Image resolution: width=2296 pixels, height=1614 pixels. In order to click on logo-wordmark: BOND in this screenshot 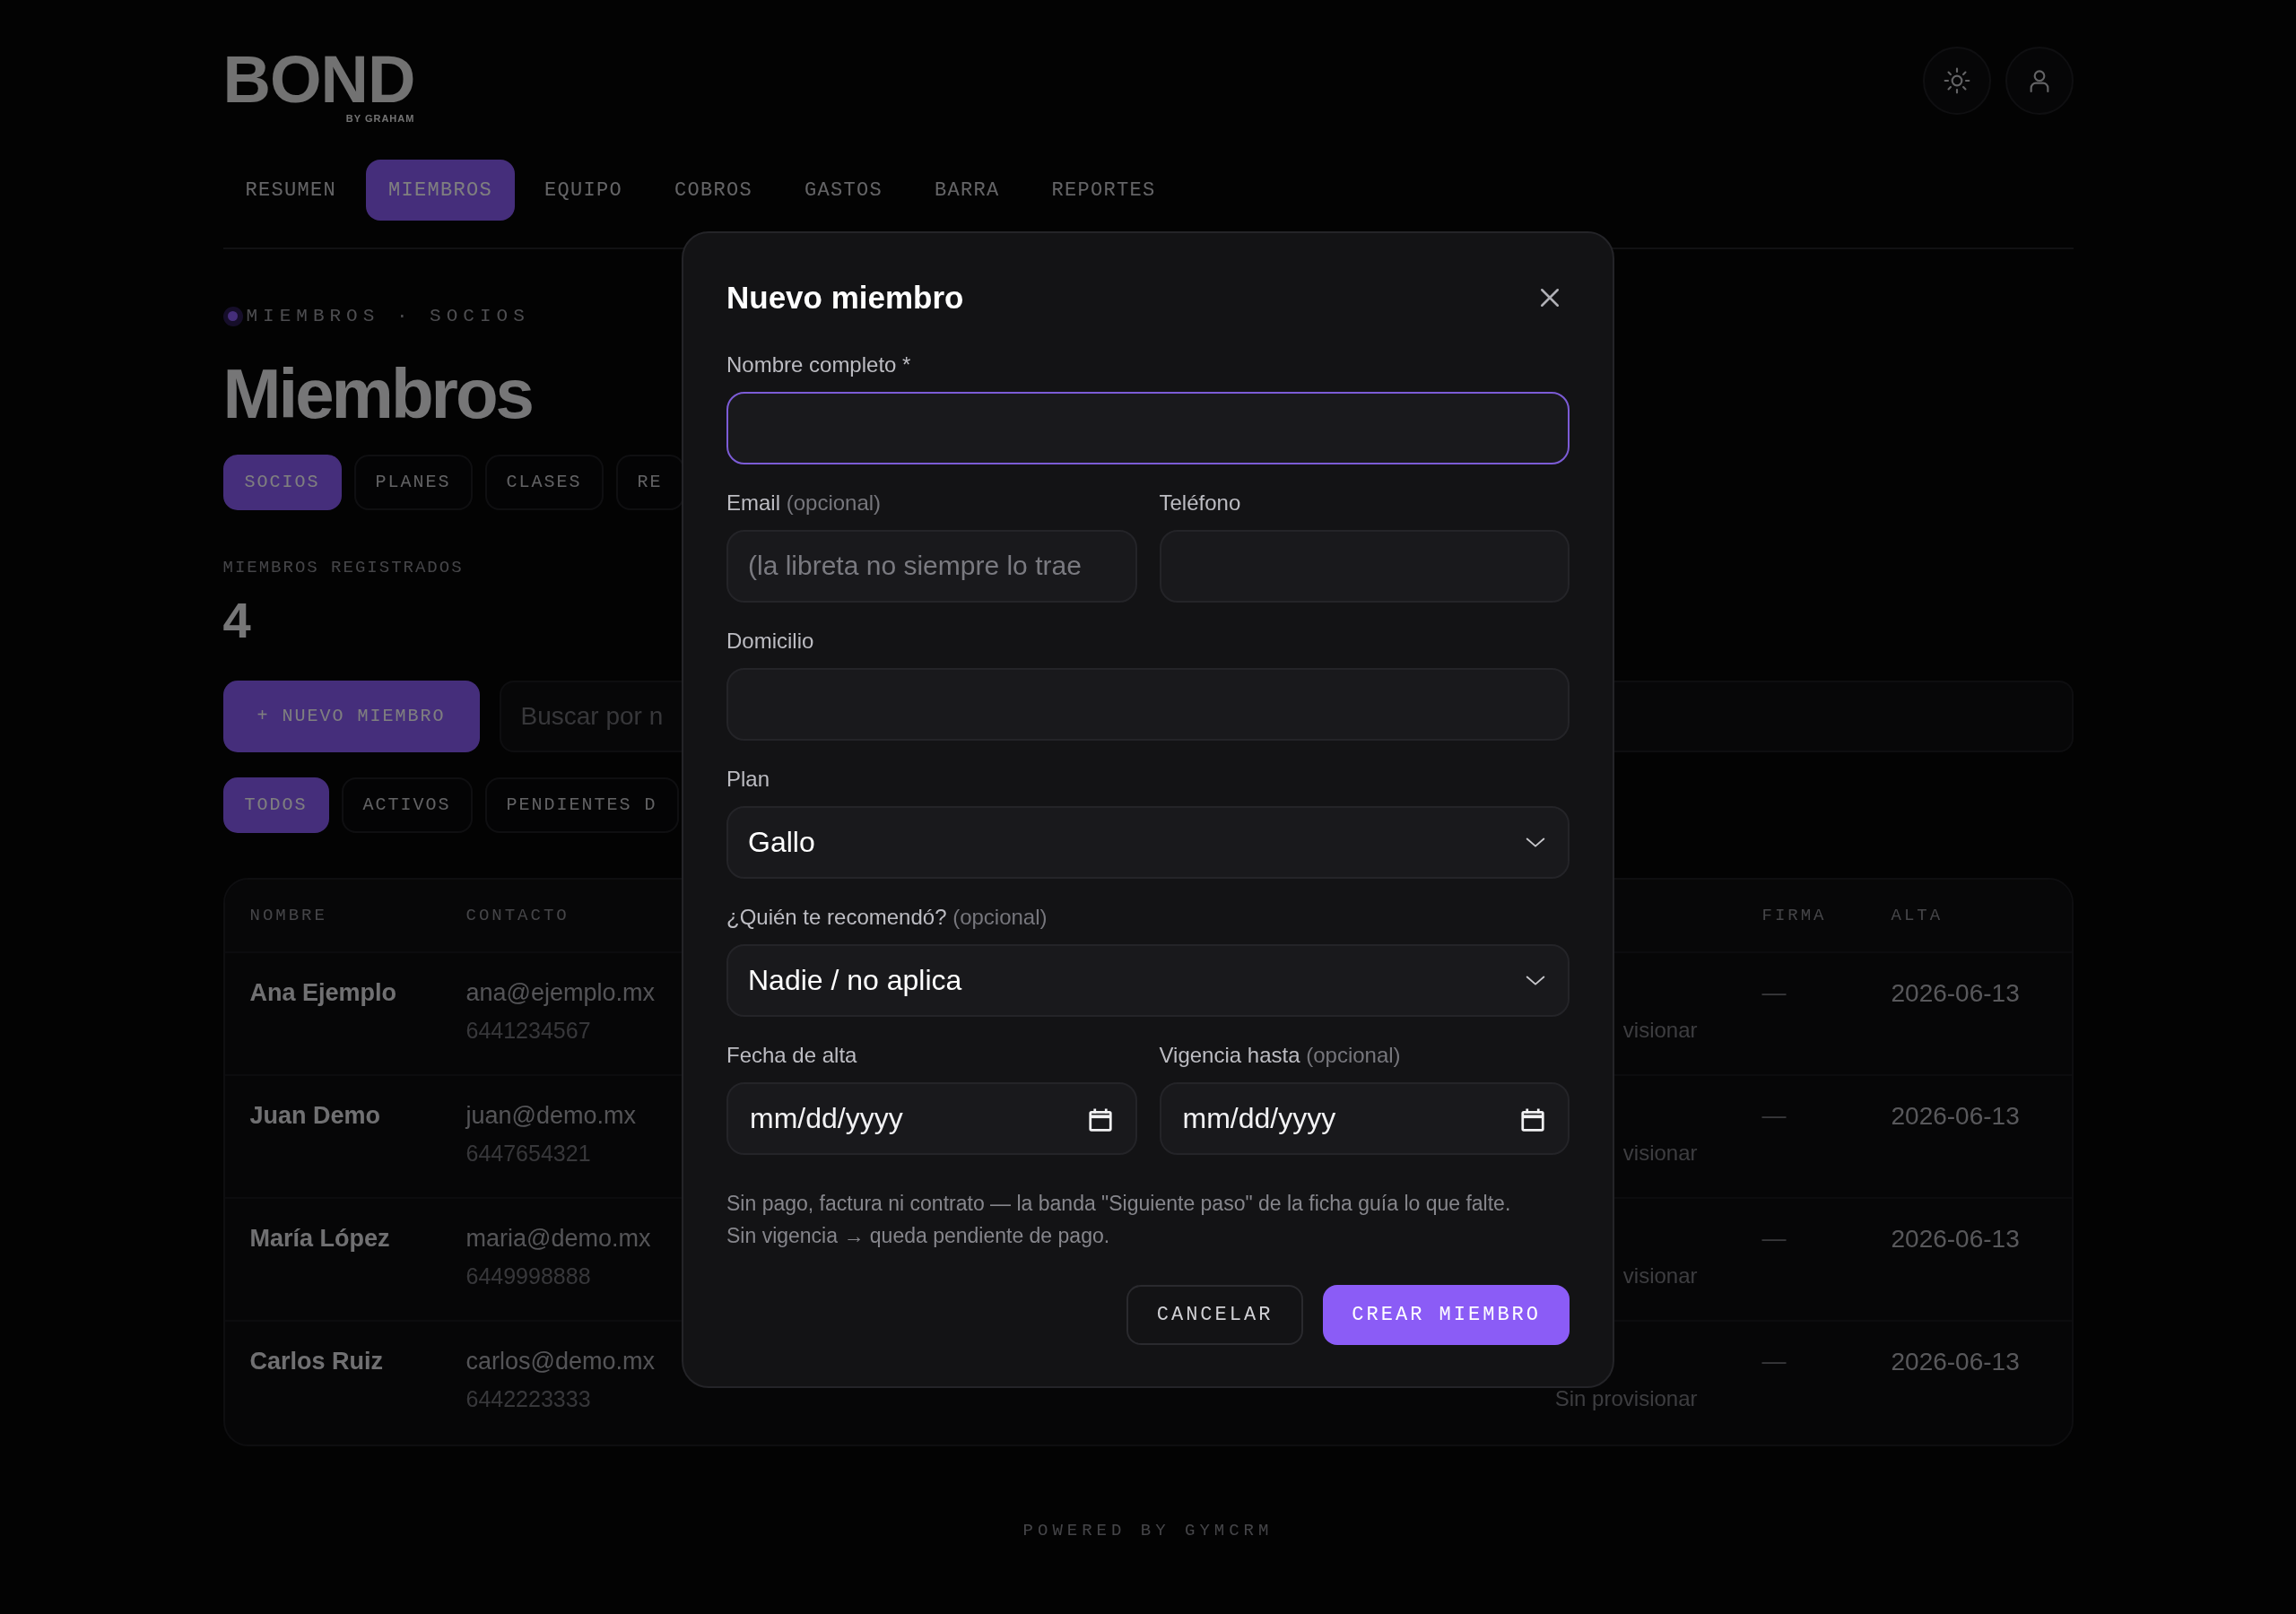, I will do `click(318, 80)`.